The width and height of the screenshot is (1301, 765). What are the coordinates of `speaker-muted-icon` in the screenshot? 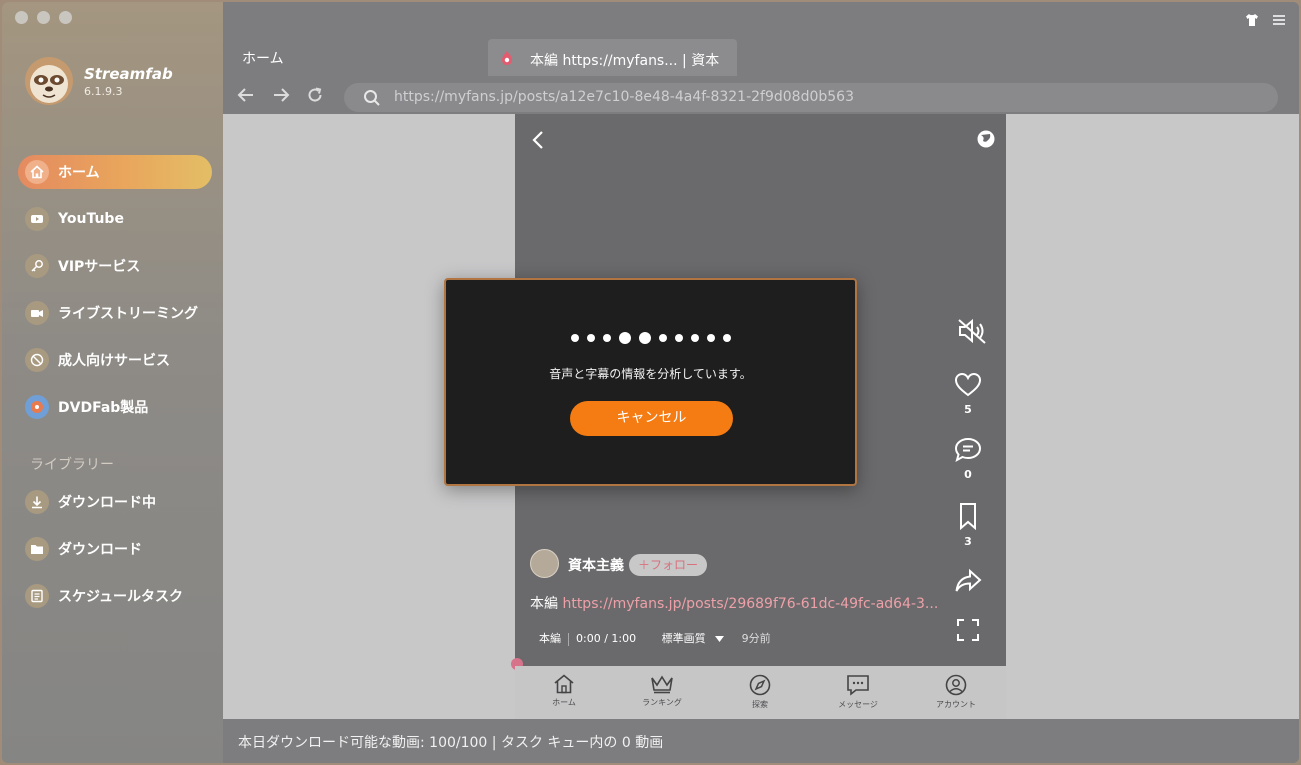 It's located at (972, 331).